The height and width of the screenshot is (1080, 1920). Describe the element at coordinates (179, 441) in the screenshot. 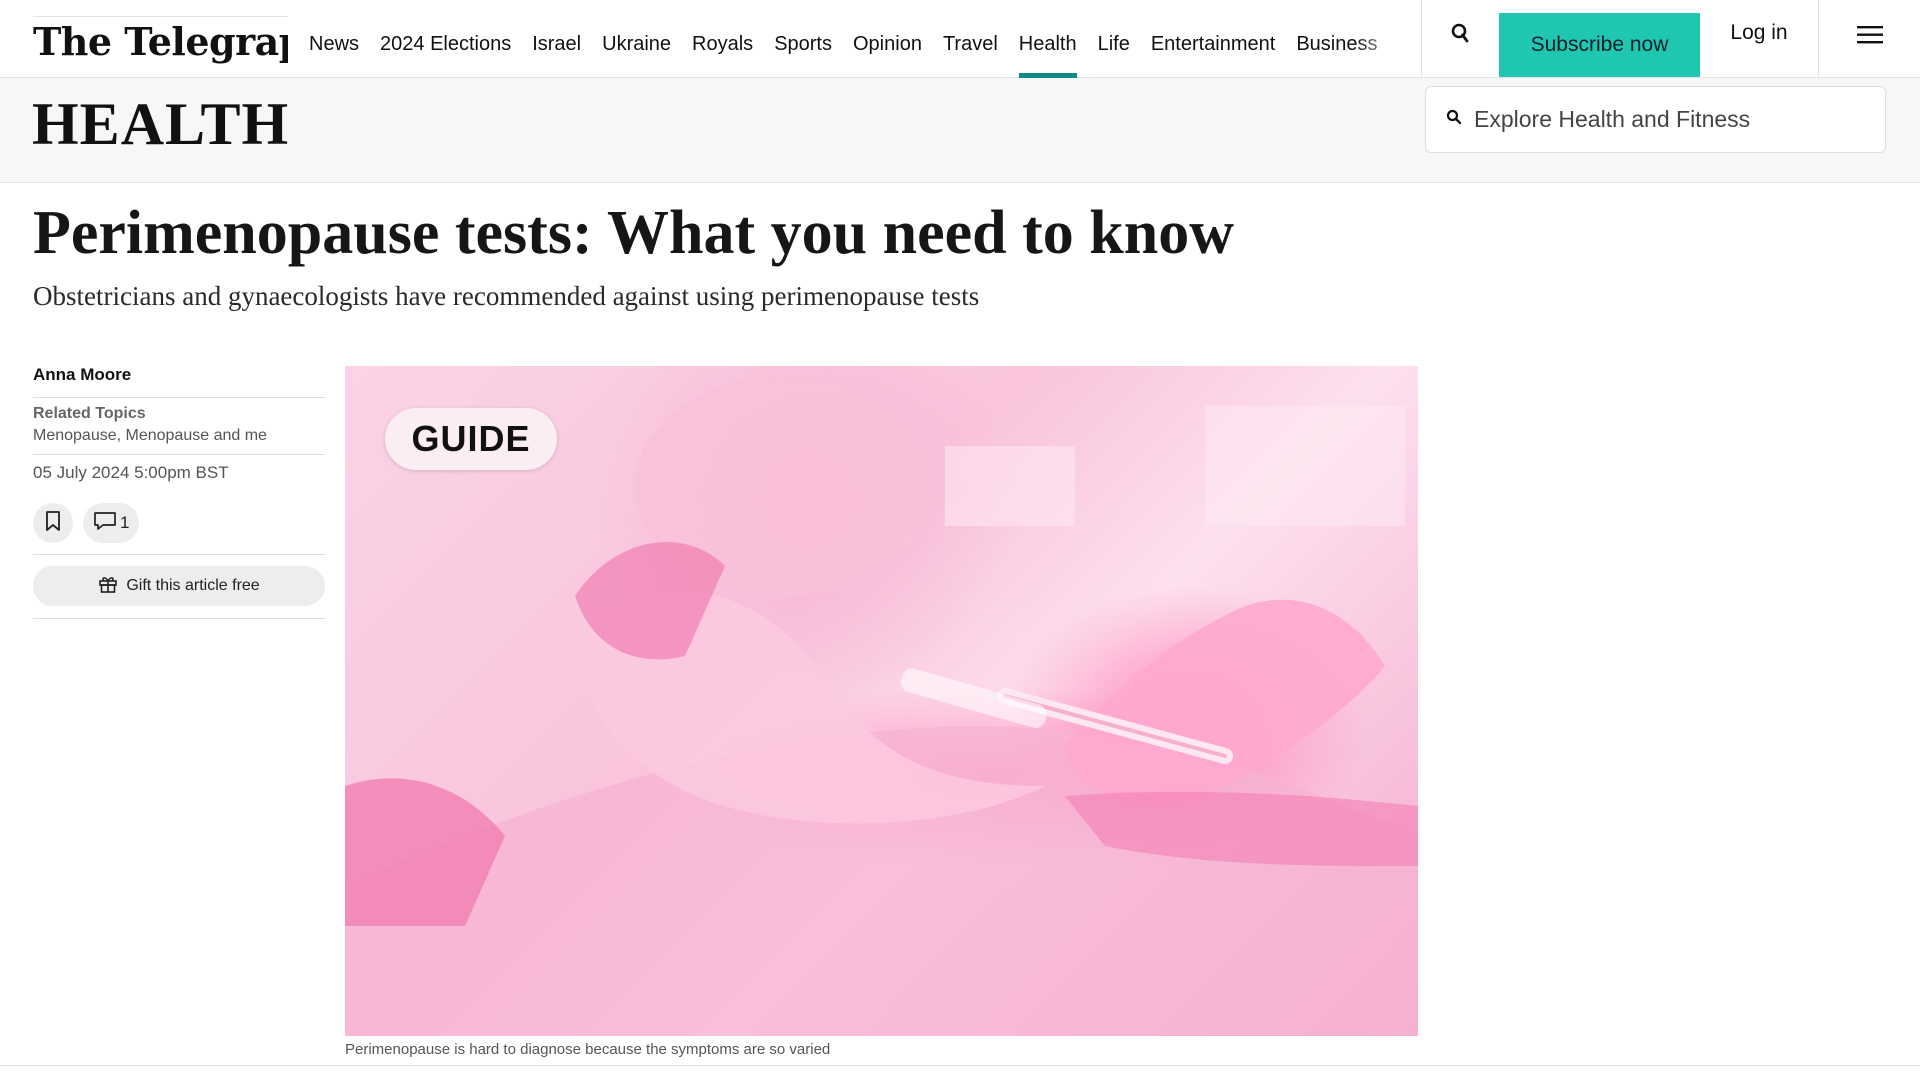

I see `related-topics-links: Menopause, Menopause and me` at that location.